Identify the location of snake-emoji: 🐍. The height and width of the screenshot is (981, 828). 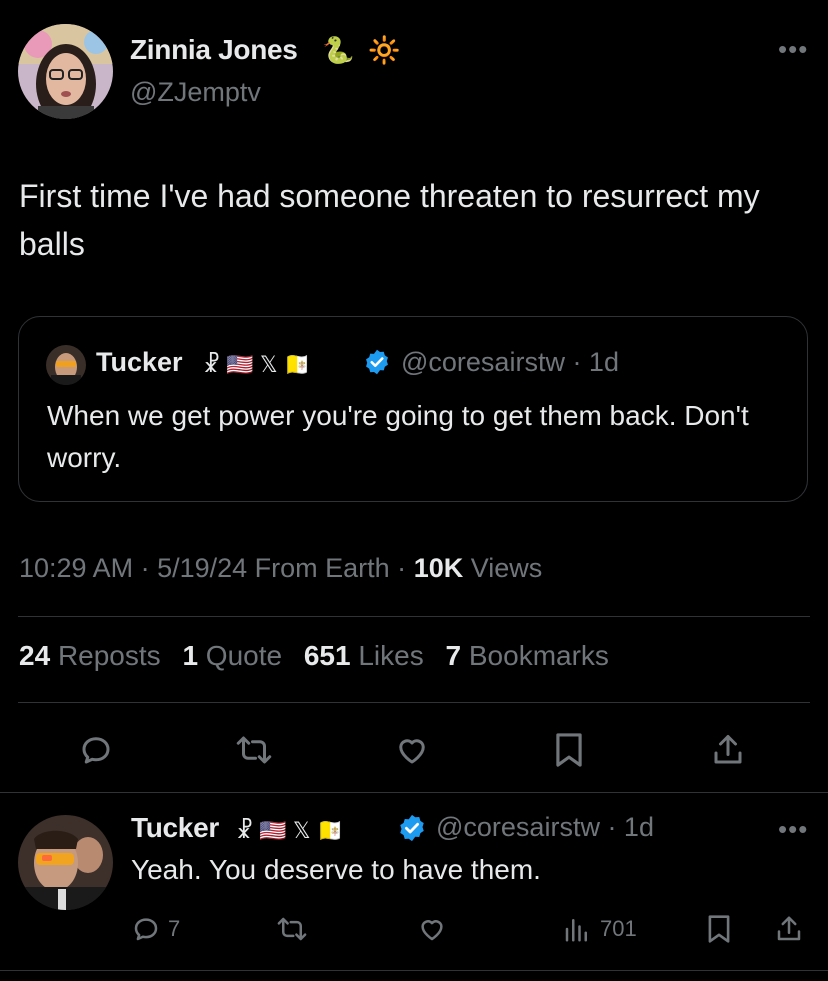
(338, 50).